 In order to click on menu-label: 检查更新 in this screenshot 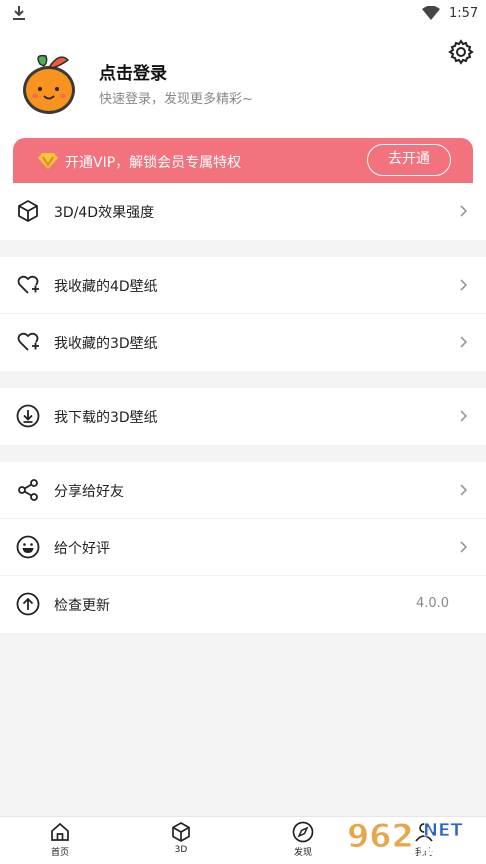, I will do `click(82, 606)`.